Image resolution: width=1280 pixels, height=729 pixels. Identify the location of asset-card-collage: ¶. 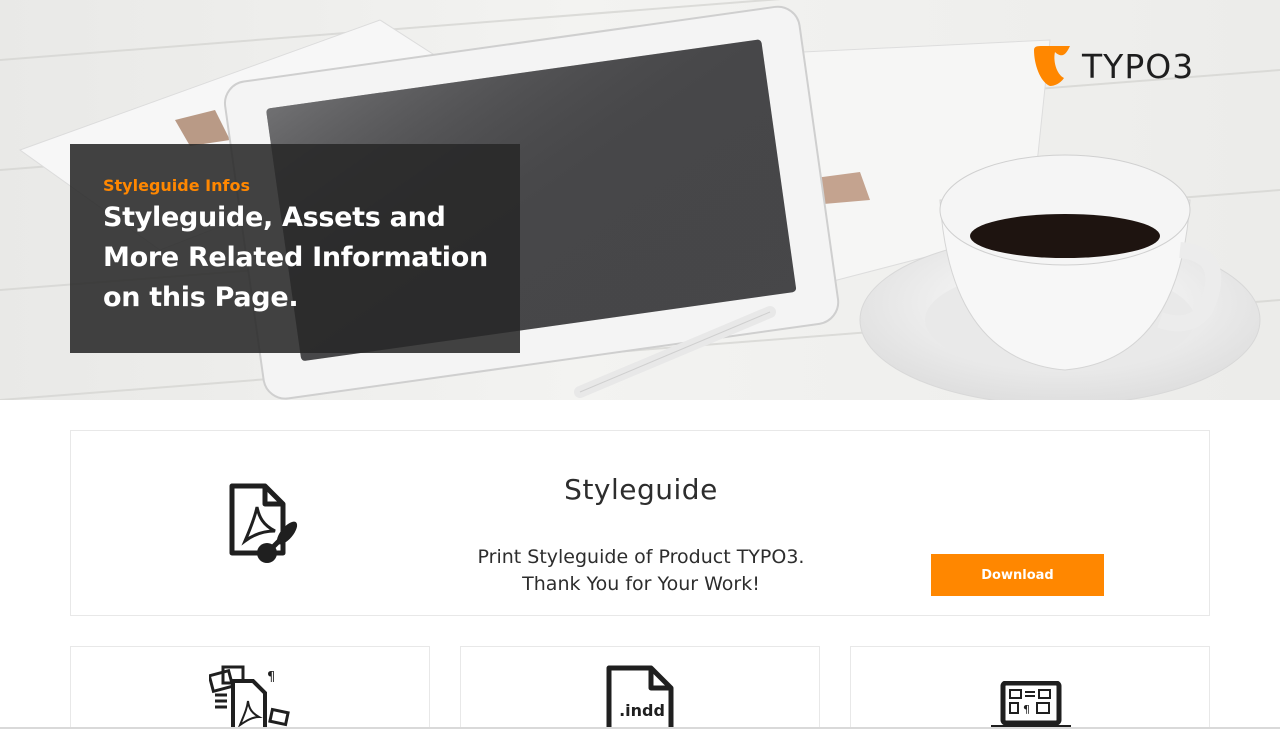
(250, 687).